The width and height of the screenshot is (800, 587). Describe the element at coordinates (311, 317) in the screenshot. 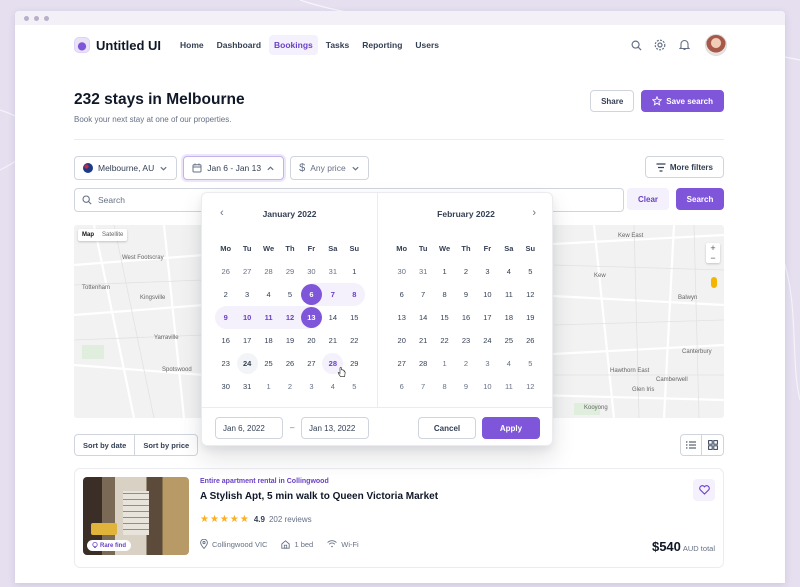

I see `calendar-day-selected-end: 13` at that location.